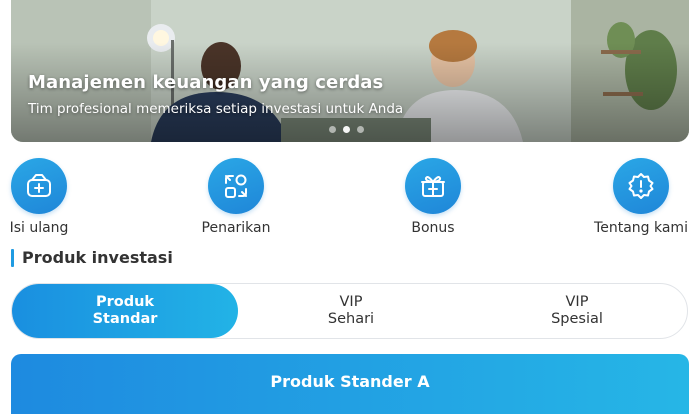 This screenshot has width=700, height=414. I want to click on action-penarikan: Penarikan, so click(236, 197).